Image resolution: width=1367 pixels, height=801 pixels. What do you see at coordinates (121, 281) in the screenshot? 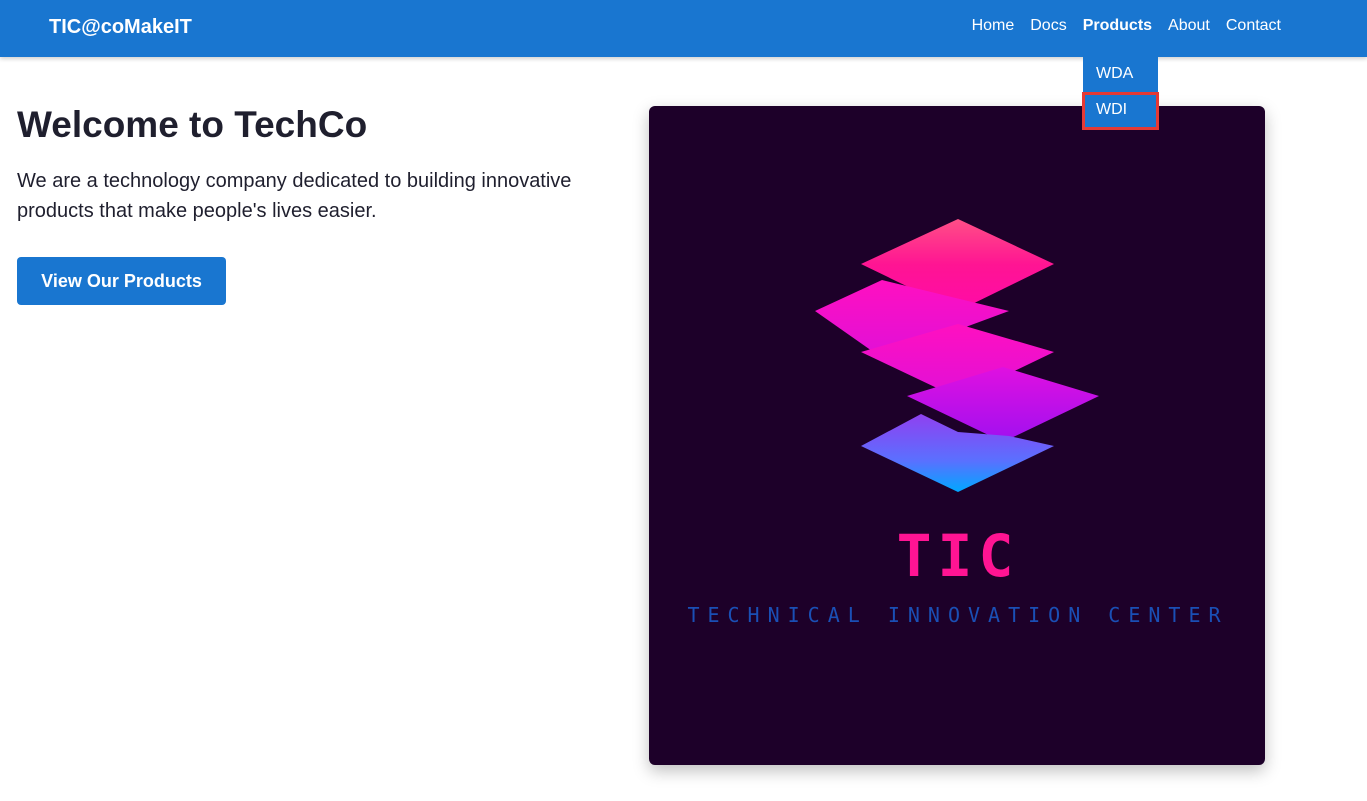
I see `view-products-button: View Our Products` at bounding box center [121, 281].